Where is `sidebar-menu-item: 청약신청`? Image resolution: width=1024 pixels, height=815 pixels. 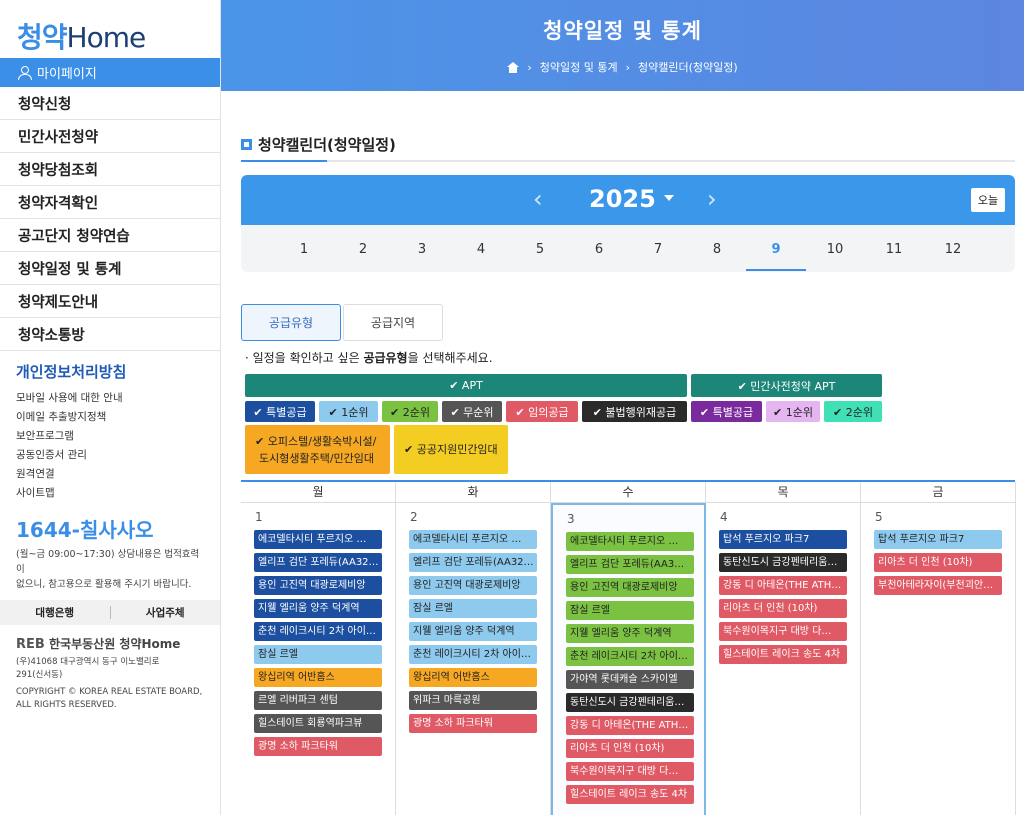
sidebar-menu-item: 청약신청 is located at coordinates (110, 103).